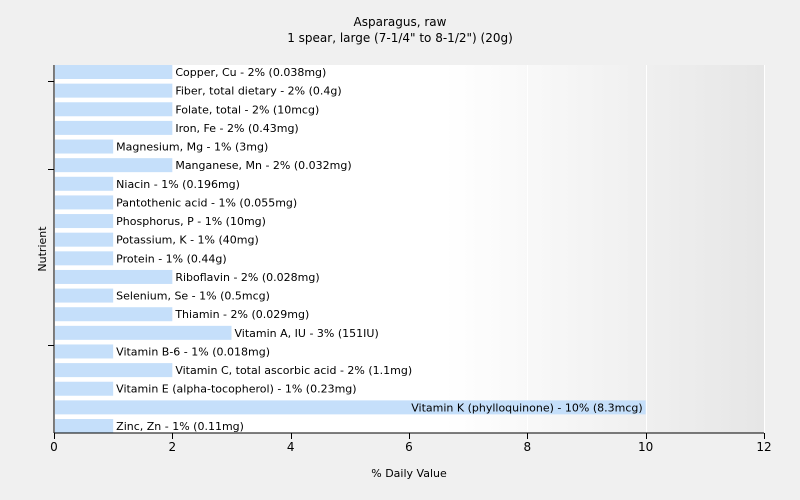  I want to click on data-label: Vitamin K (phylloquinone) - 10% (8.3mcg), so click(526, 407).